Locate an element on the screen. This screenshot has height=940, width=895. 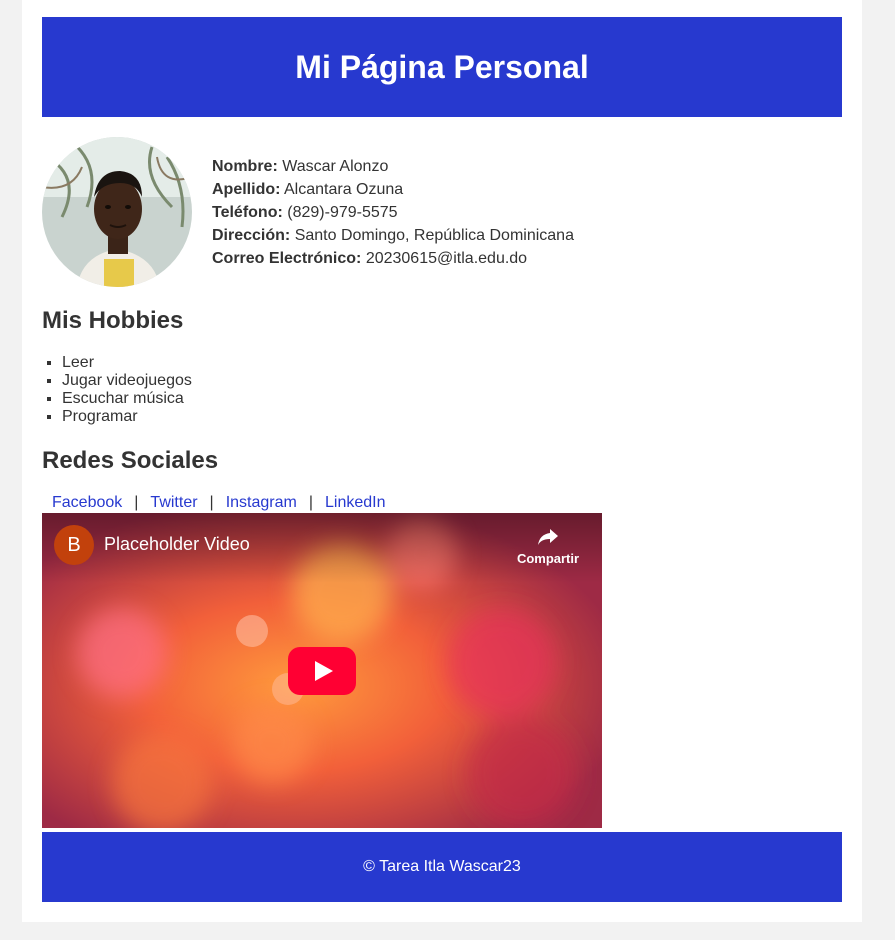
share-button: Compartir is located at coordinates (548, 546).